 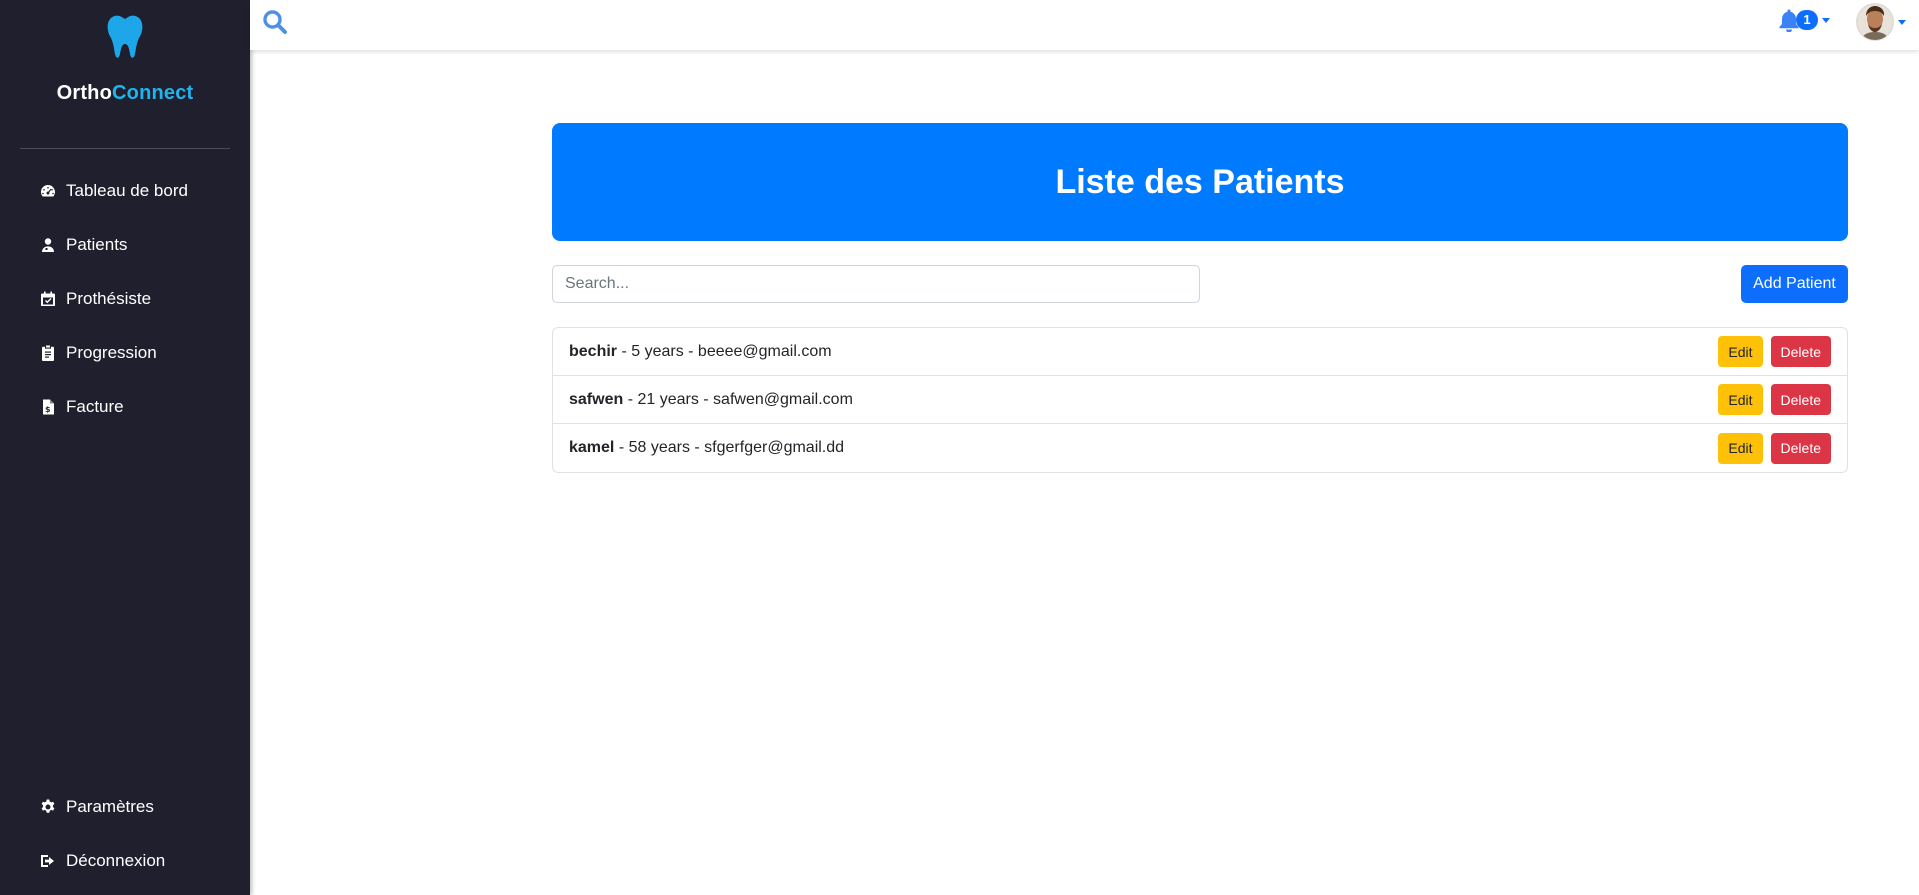 I want to click on notifications-dropdown: 1, so click(x=1804, y=20).